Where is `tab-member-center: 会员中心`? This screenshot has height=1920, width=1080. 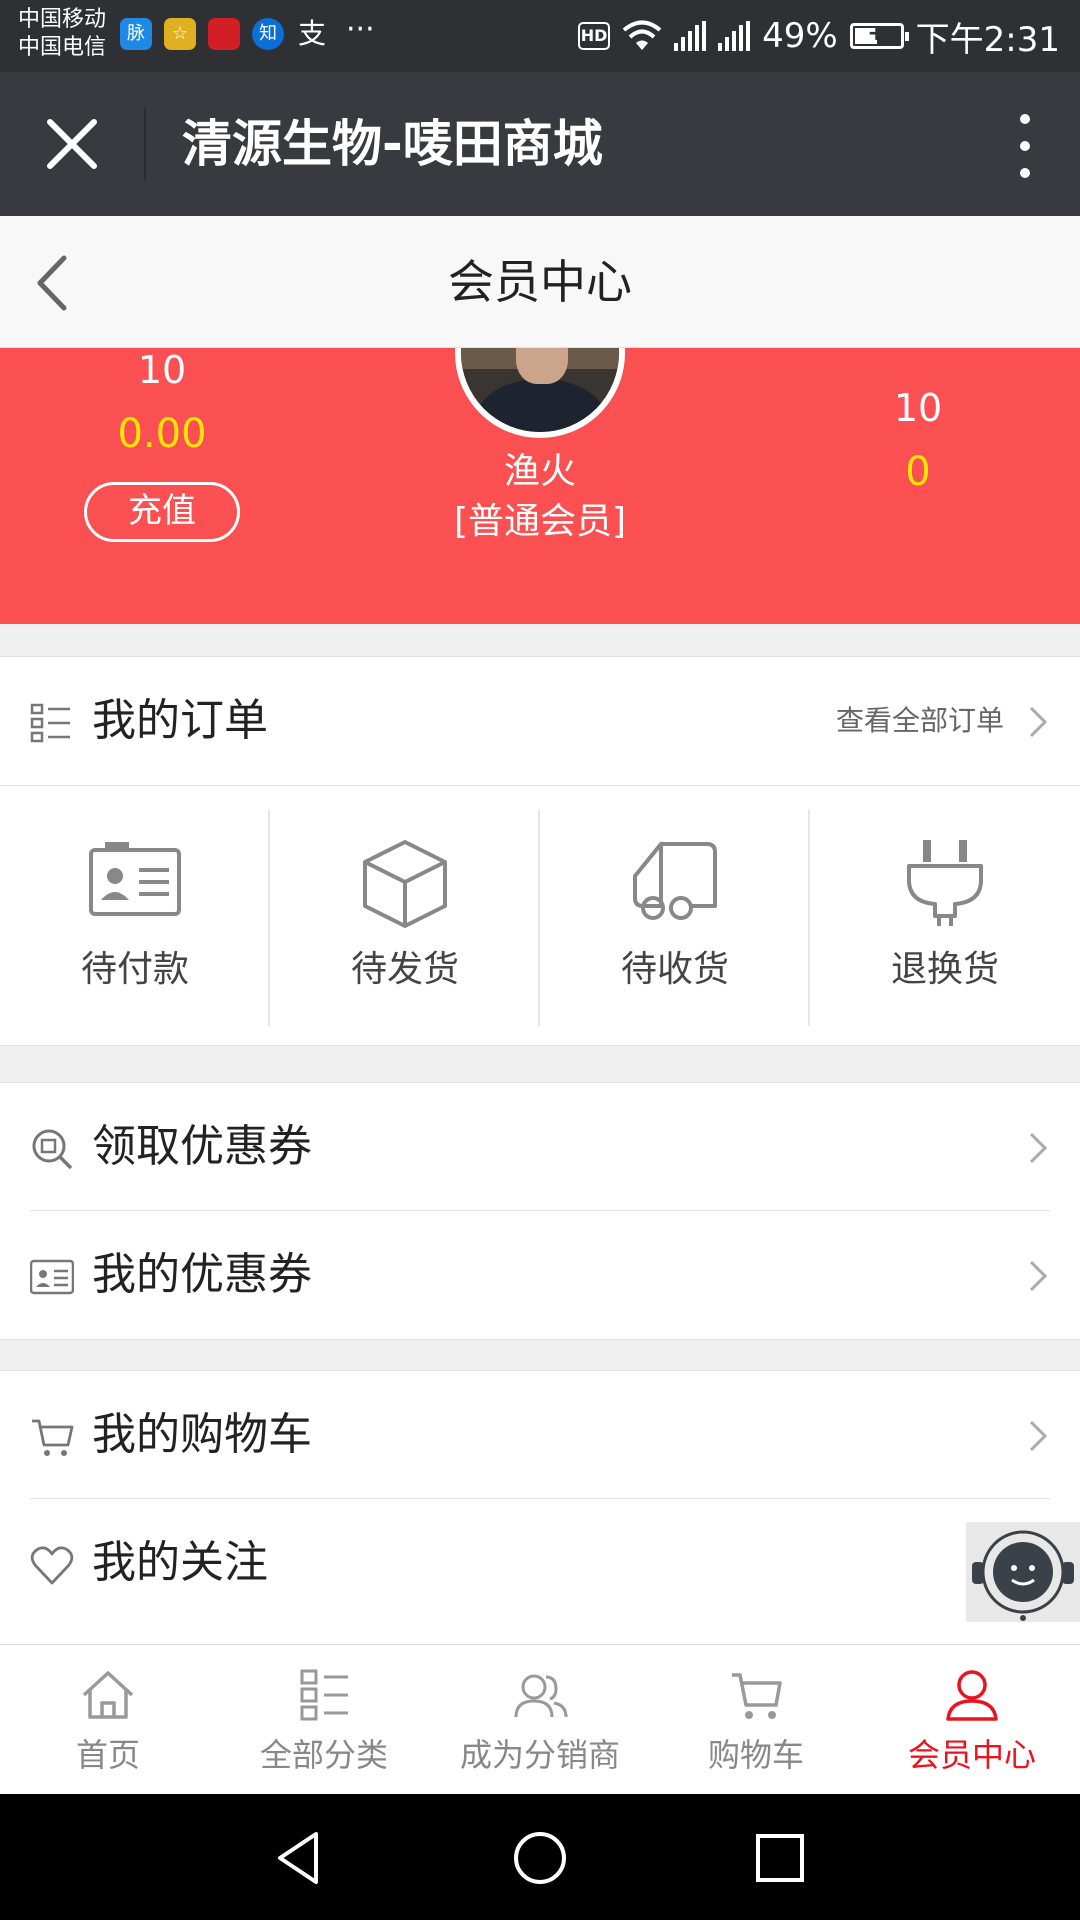 tab-member-center: 会员中心 is located at coordinates (972, 1720).